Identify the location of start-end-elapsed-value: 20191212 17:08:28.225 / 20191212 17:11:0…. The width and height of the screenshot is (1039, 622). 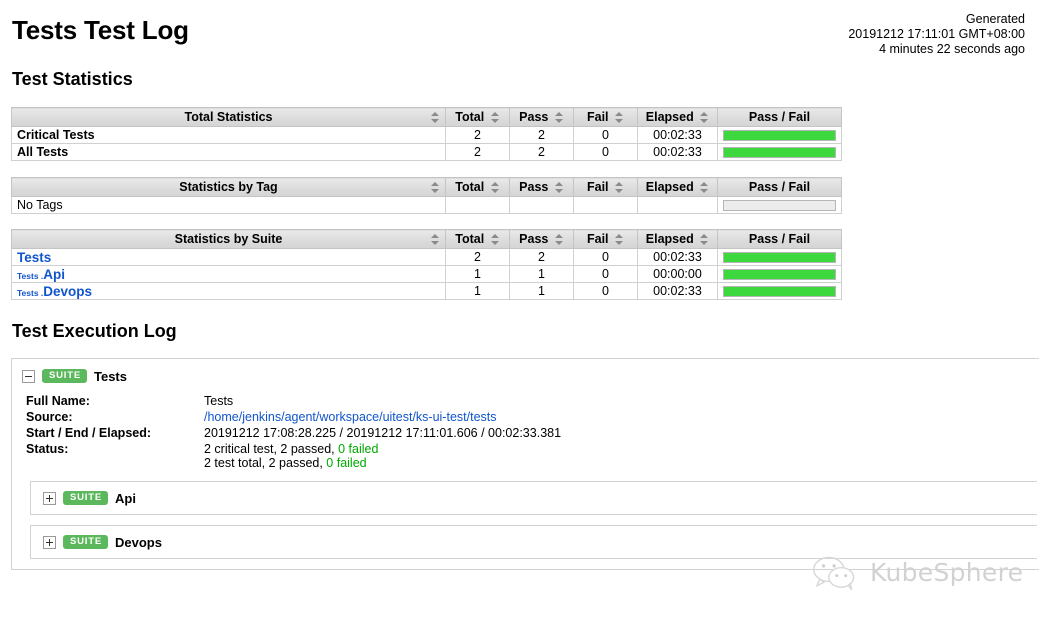
(383, 433).